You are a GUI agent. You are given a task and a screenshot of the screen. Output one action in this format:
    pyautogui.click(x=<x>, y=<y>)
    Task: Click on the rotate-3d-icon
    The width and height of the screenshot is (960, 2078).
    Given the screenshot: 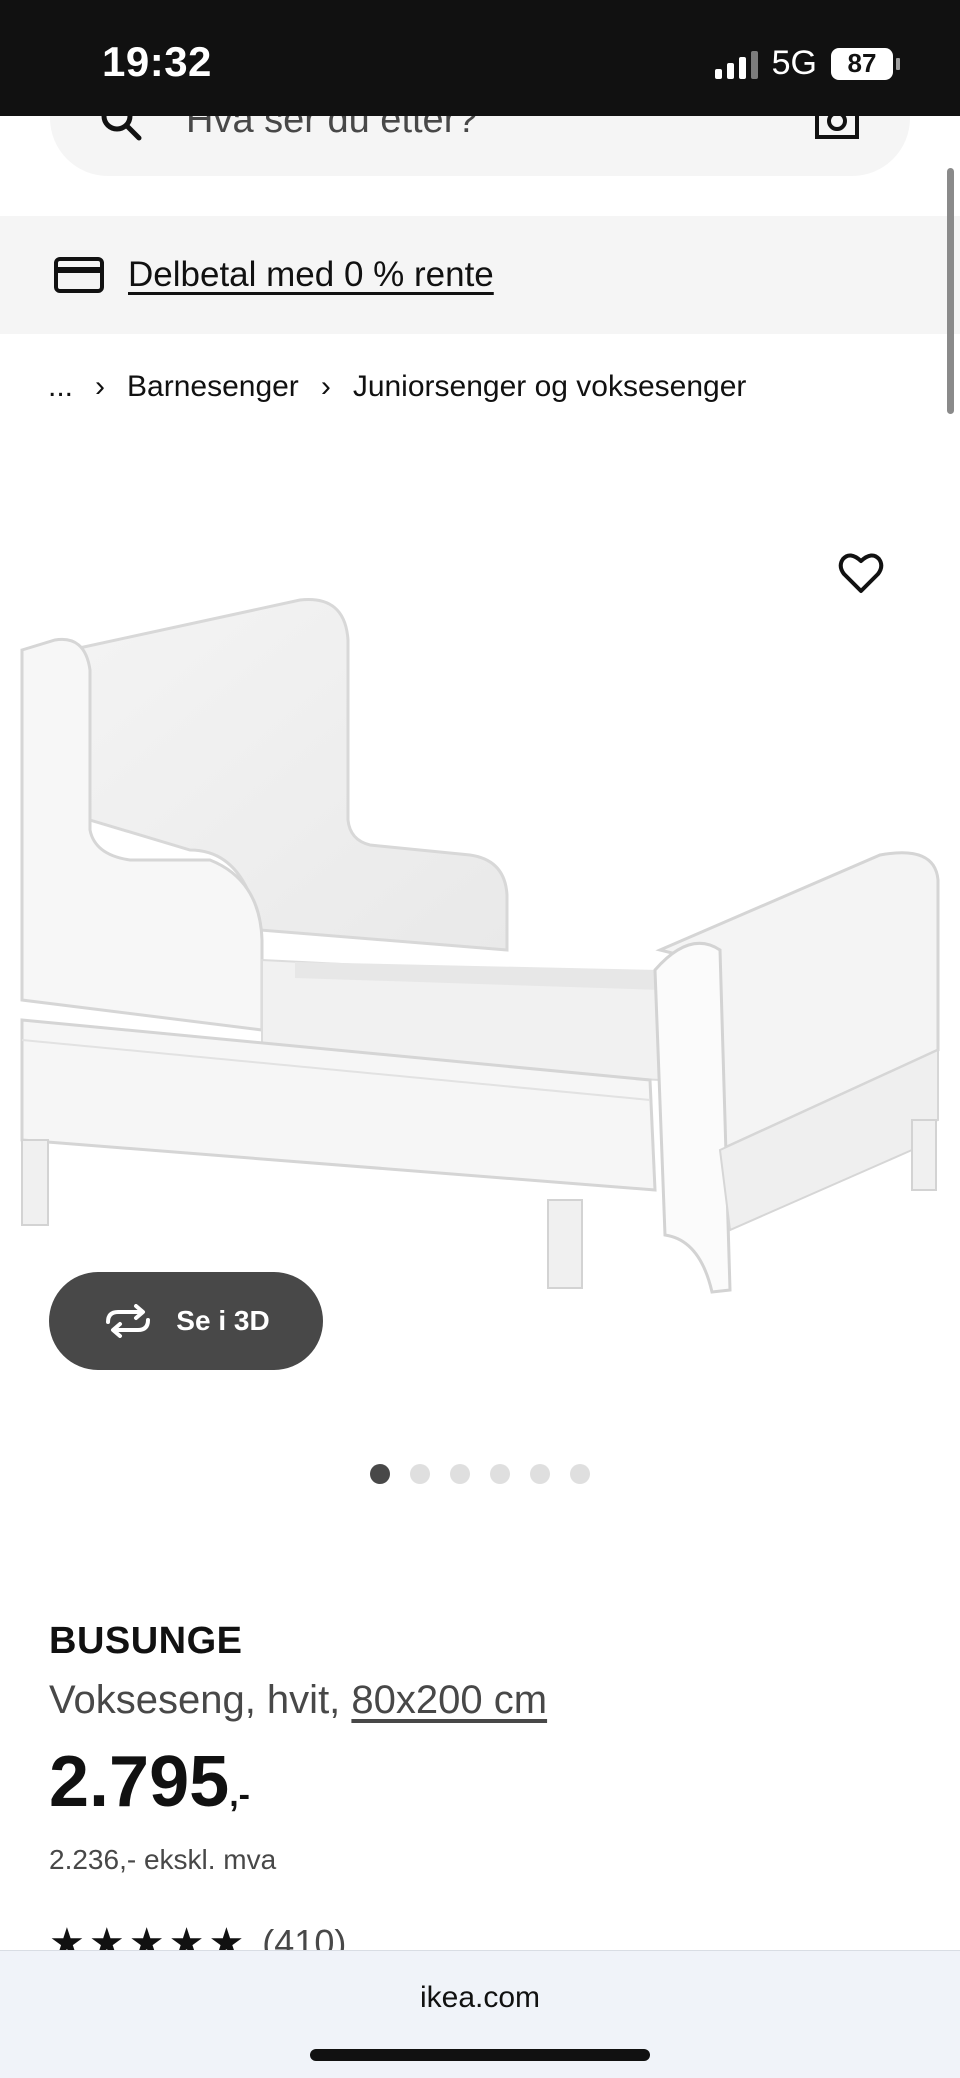 What is the action you would take?
    pyautogui.click(x=128, y=1321)
    